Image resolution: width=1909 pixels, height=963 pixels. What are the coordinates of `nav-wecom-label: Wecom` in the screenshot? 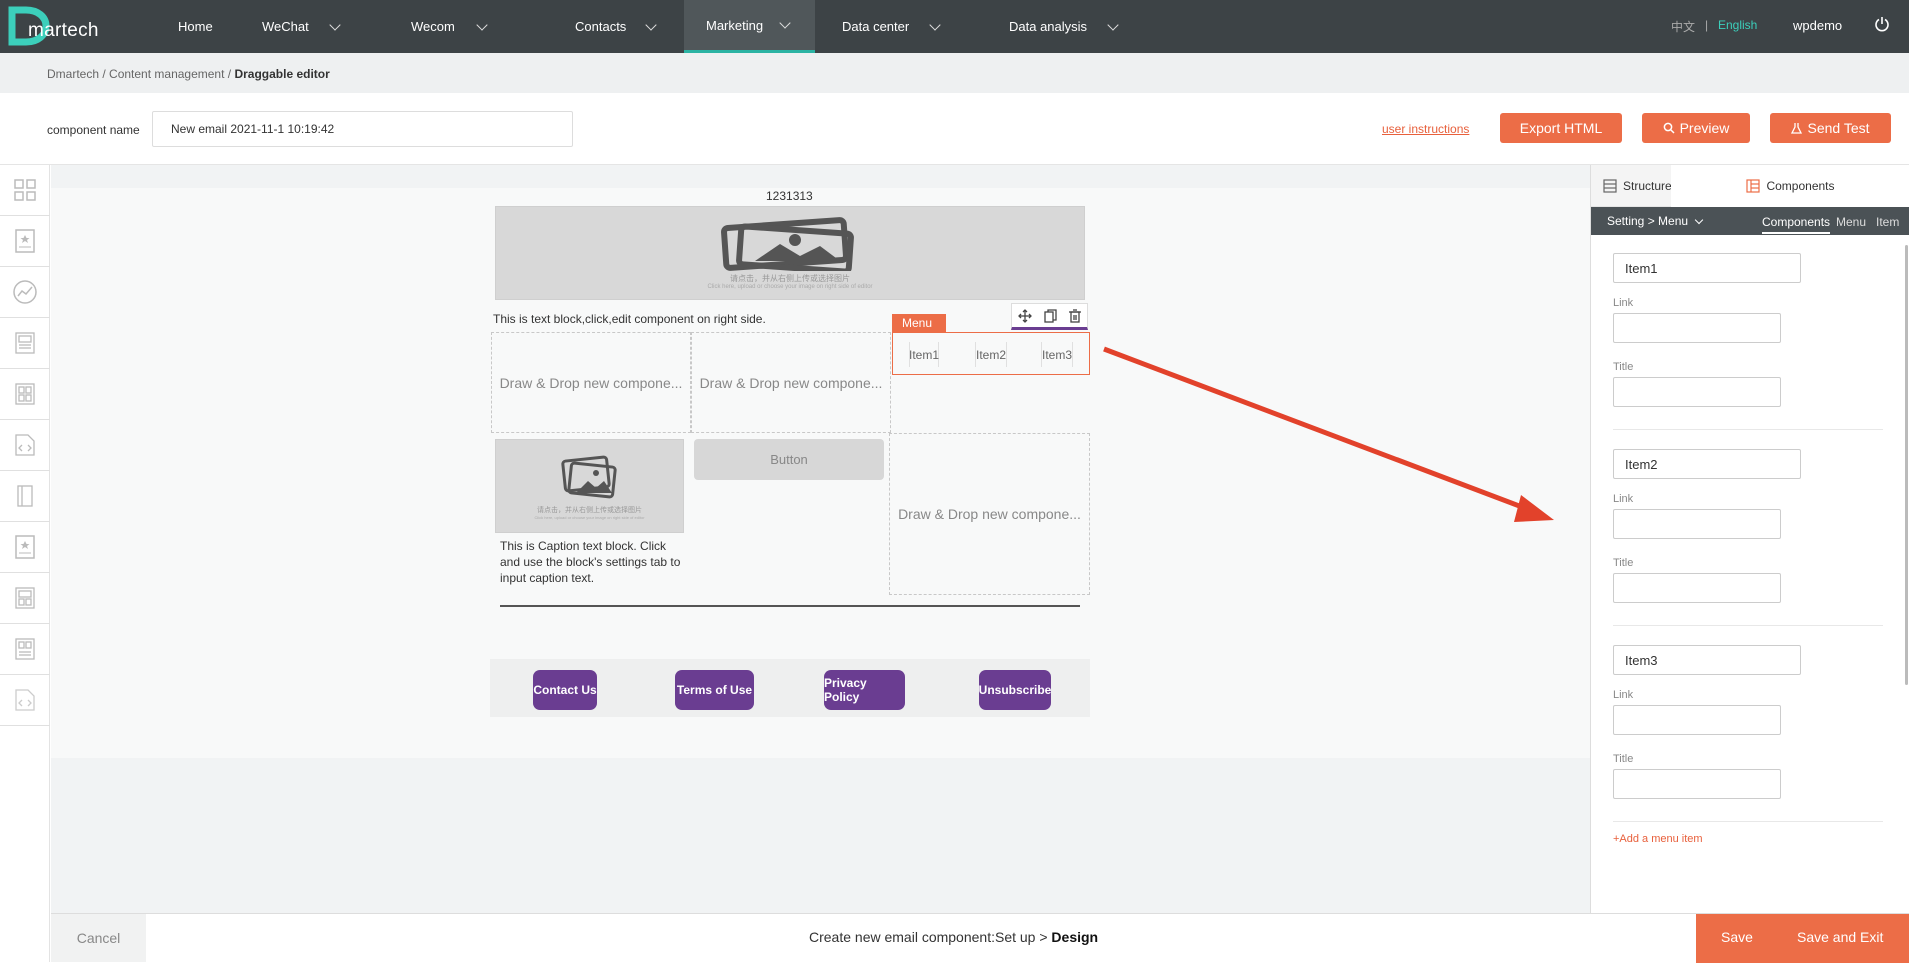 It's located at (433, 26).